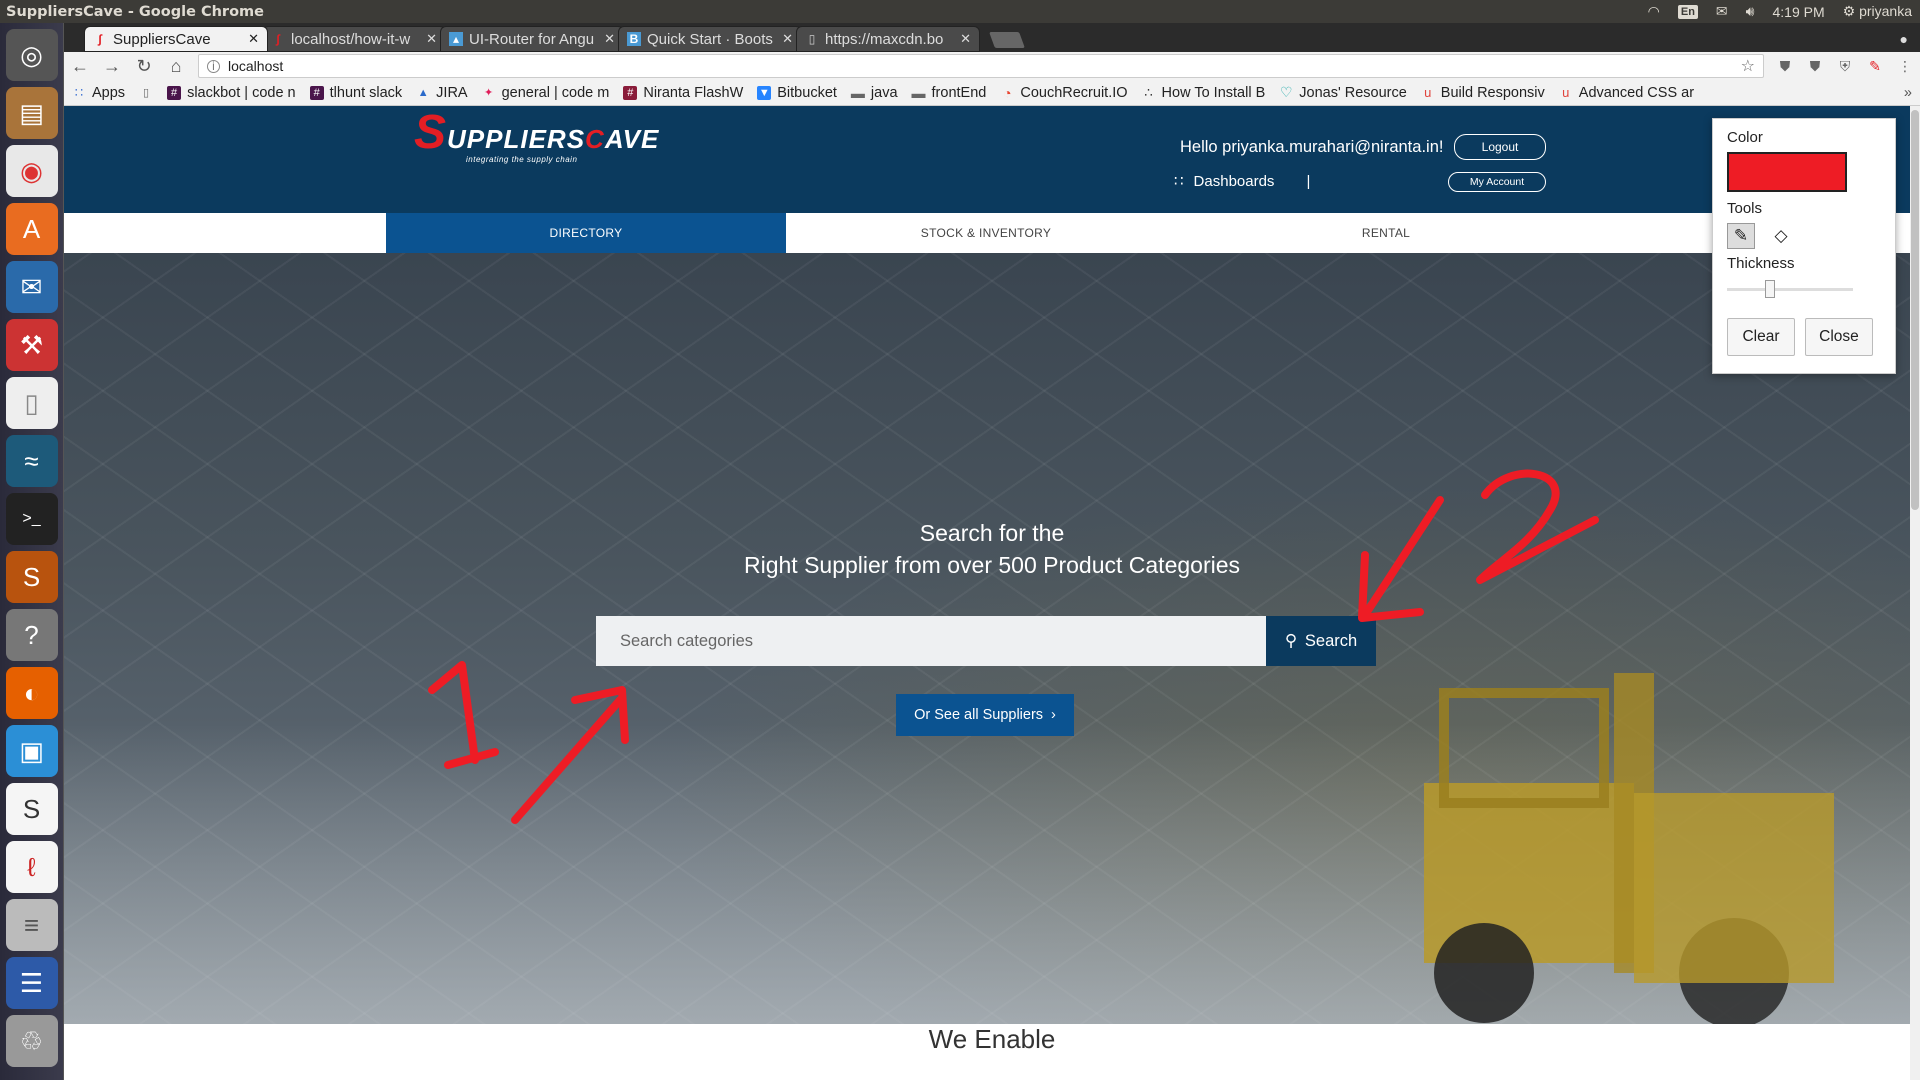 The width and height of the screenshot is (1920, 1080). What do you see at coordinates (31, 229) in the screenshot?
I see `software-center-icon: A` at bounding box center [31, 229].